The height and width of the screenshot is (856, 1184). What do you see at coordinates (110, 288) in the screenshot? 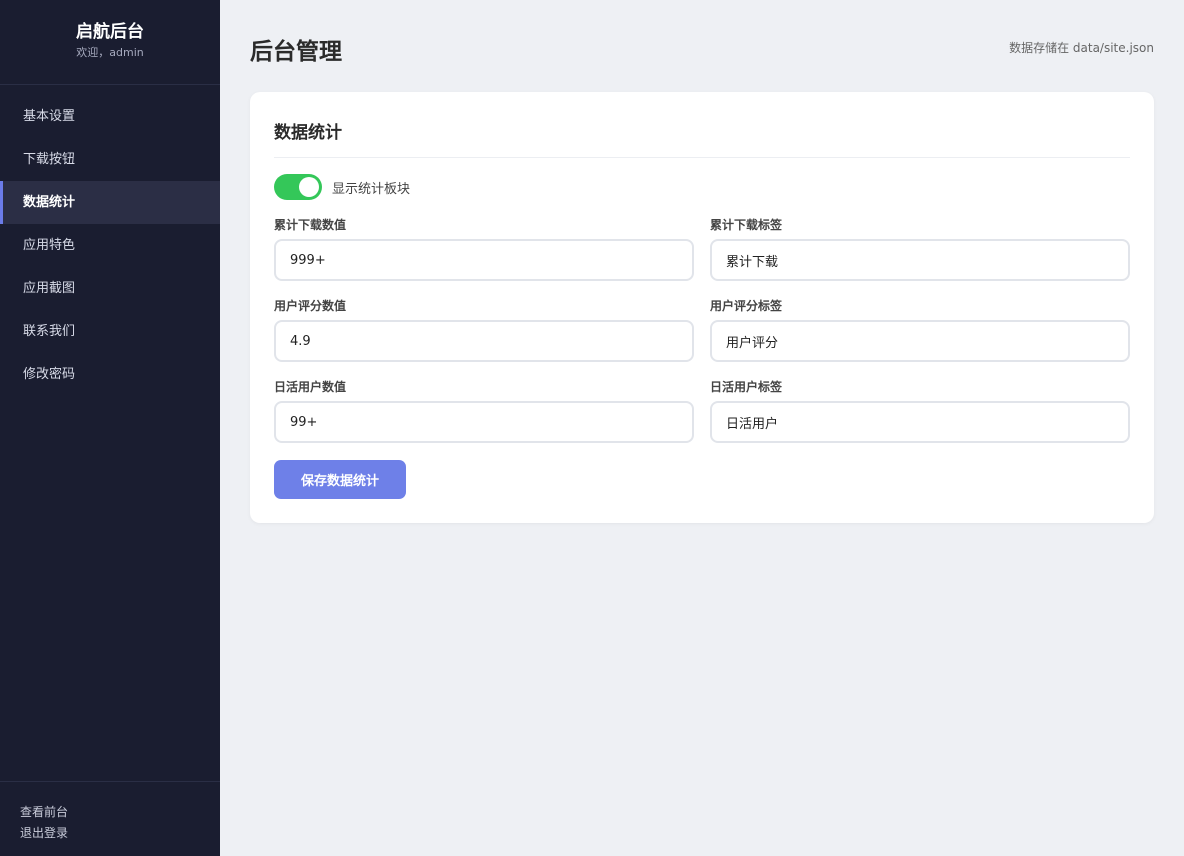
I see `sidebar-item-screenshots: 应用截图` at bounding box center [110, 288].